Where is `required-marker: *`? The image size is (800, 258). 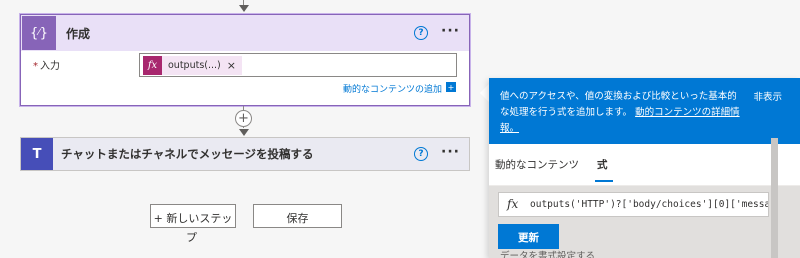 required-marker: * is located at coordinates (35, 66).